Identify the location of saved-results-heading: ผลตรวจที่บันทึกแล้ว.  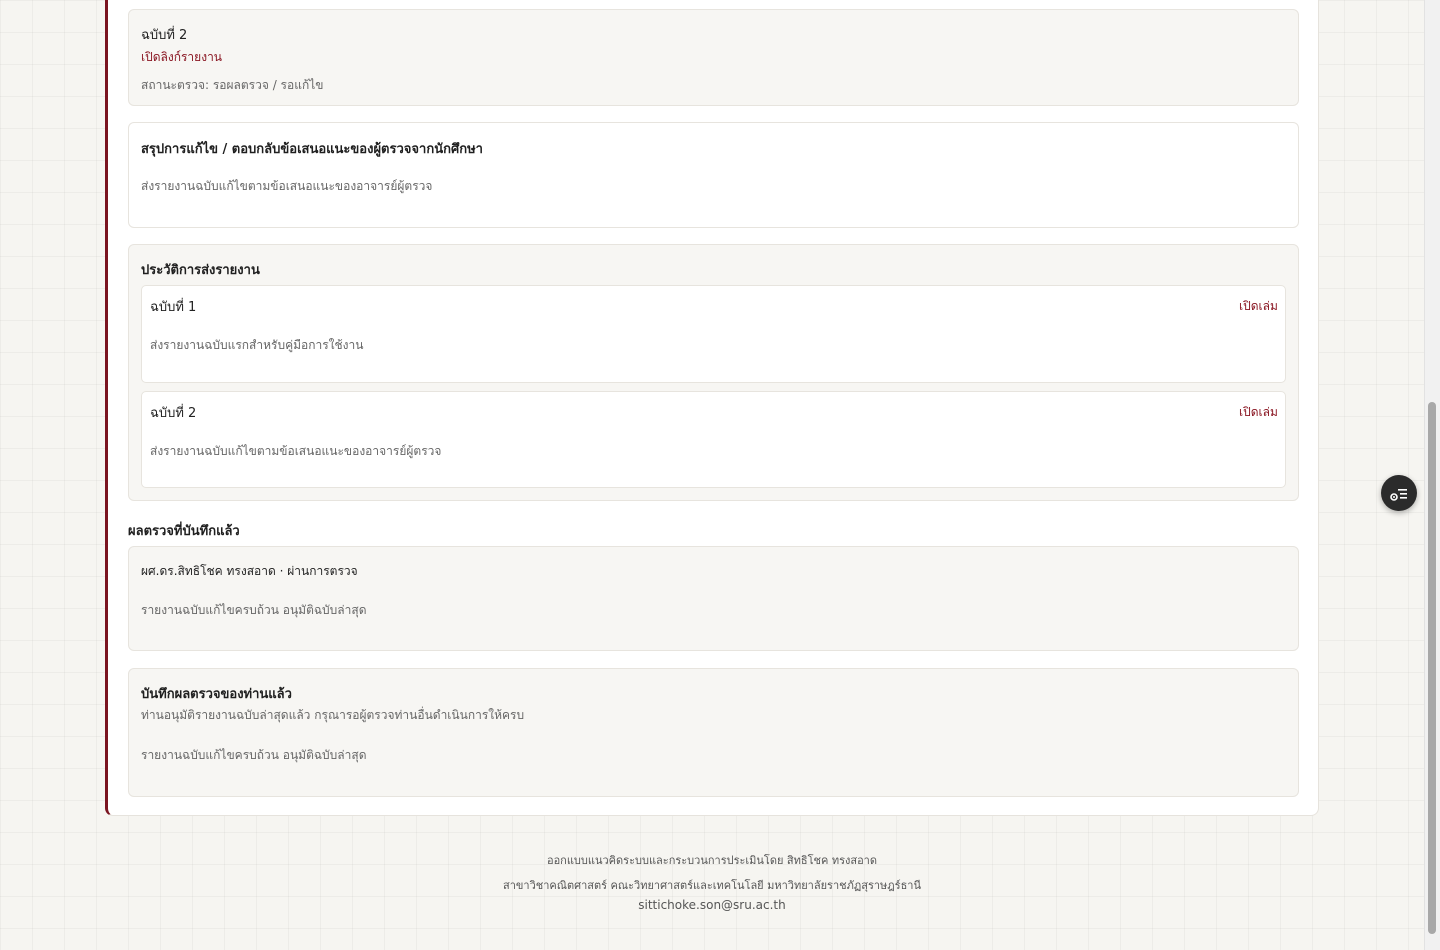
(184, 531).